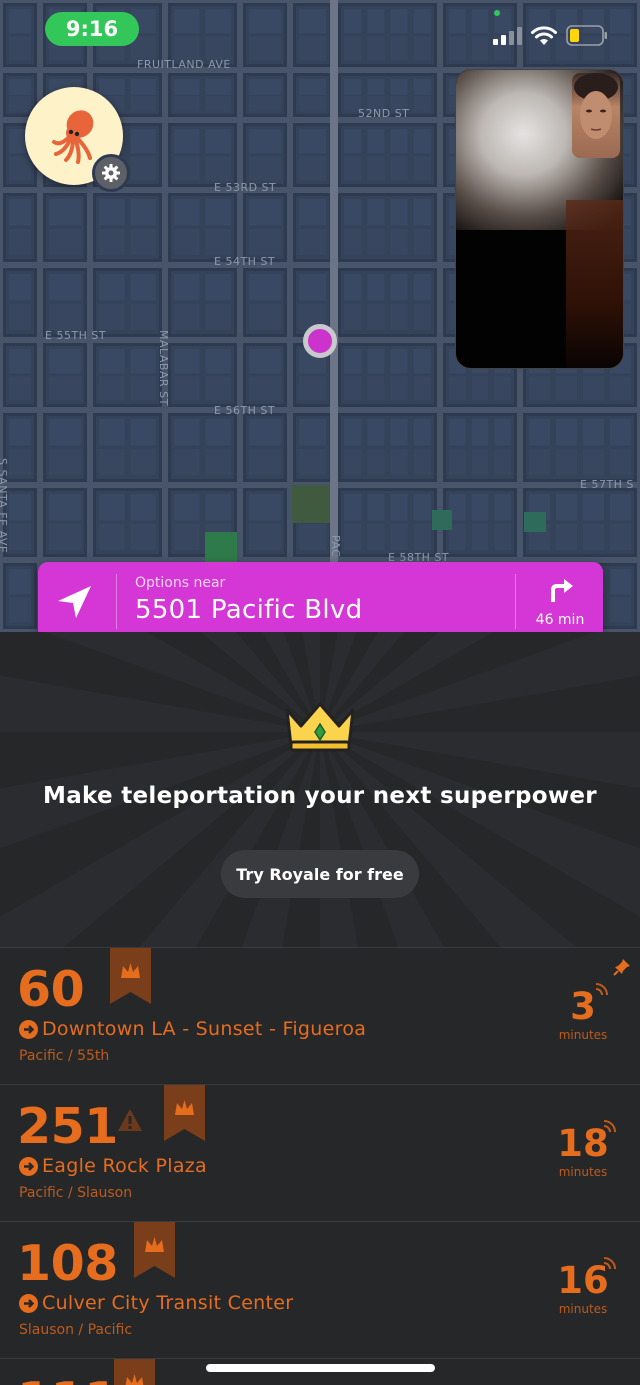 The height and width of the screenshot is (1385, 640). I want to click on street-label-malabar: MALABAR ST, so click(163, 368).